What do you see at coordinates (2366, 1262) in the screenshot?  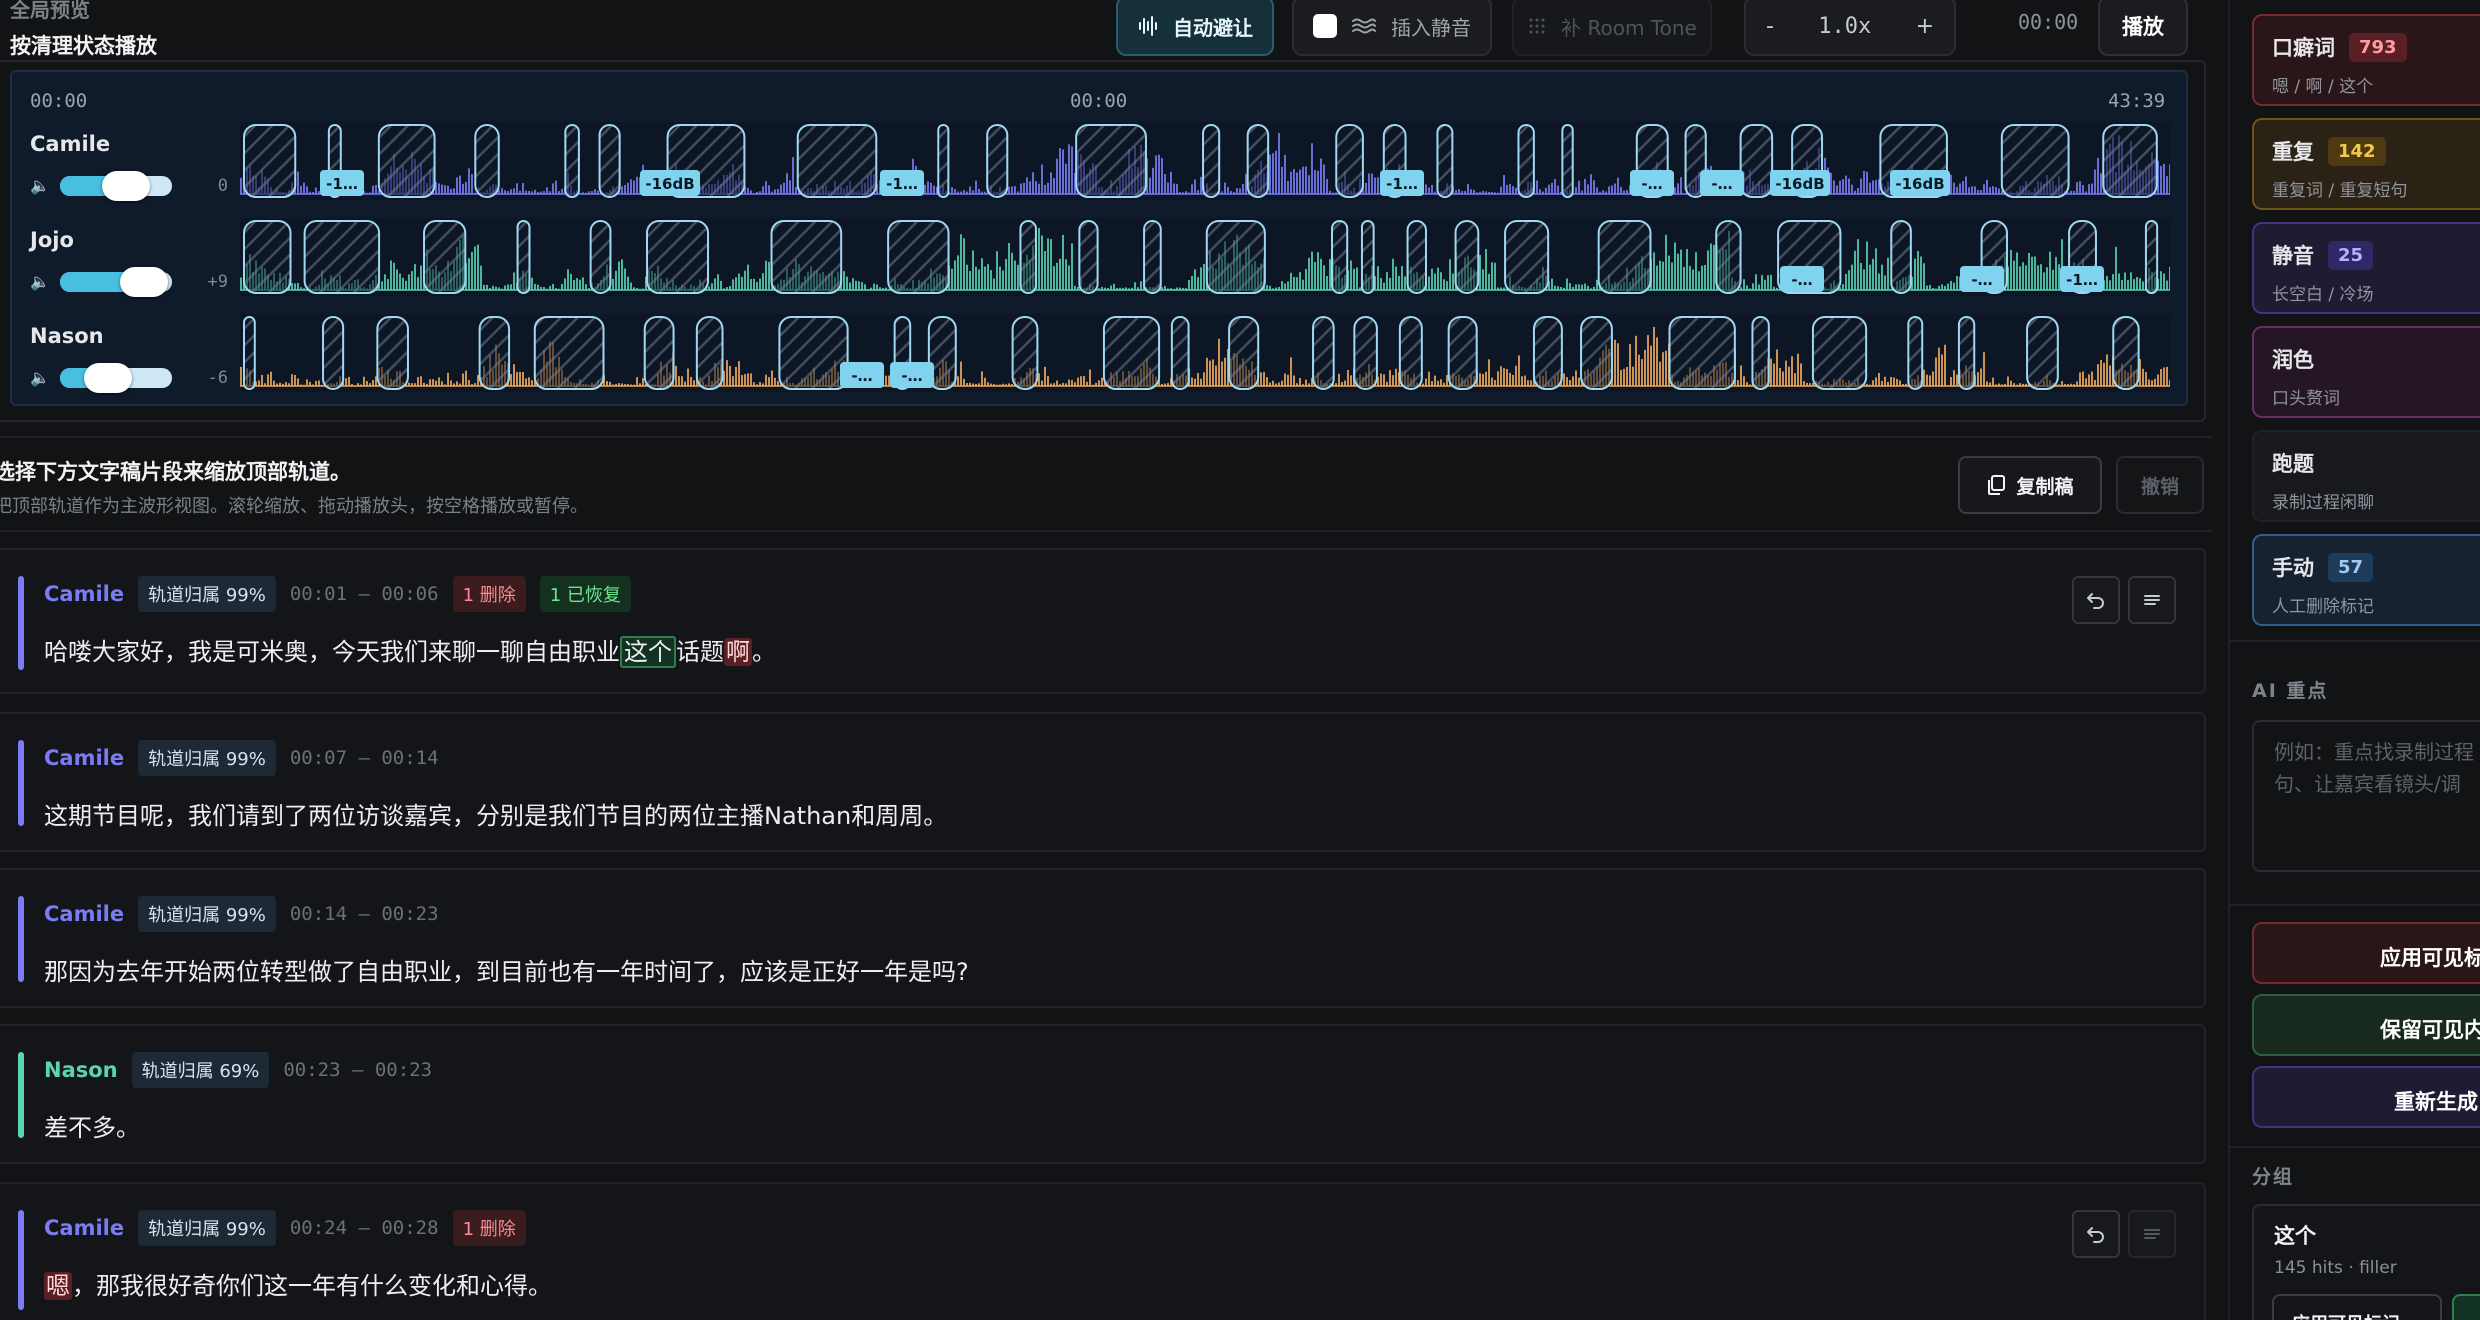 I see `group-card: 这个 145 hits · filler 应用可见标记` at bounding box center [2366, 1262].